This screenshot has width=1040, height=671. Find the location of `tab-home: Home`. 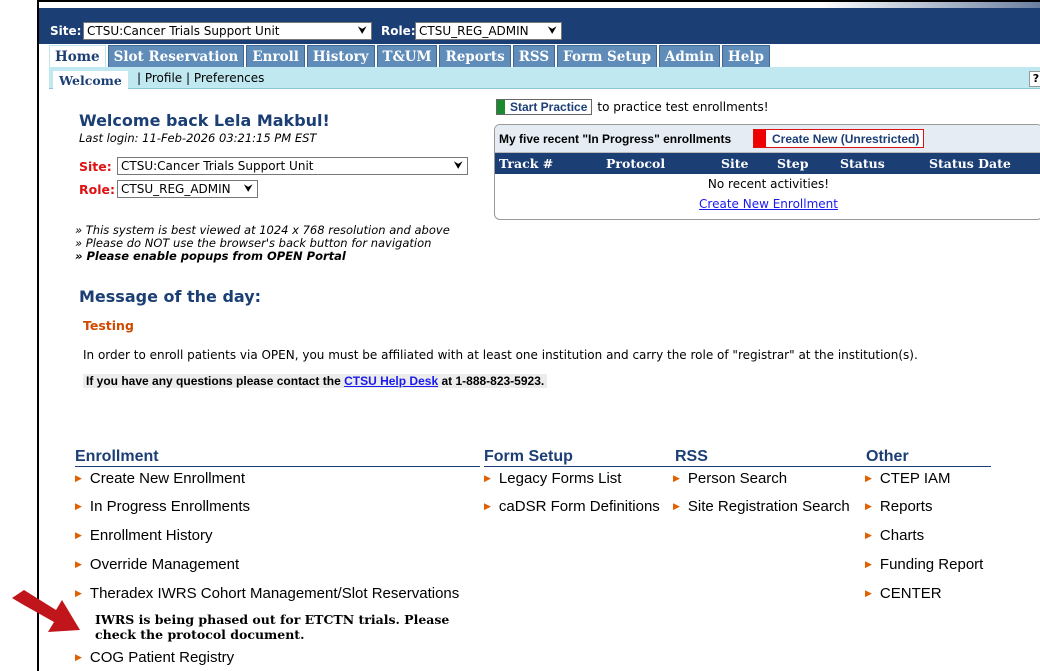

tab-home: Home is located at coordinates (77, 56).